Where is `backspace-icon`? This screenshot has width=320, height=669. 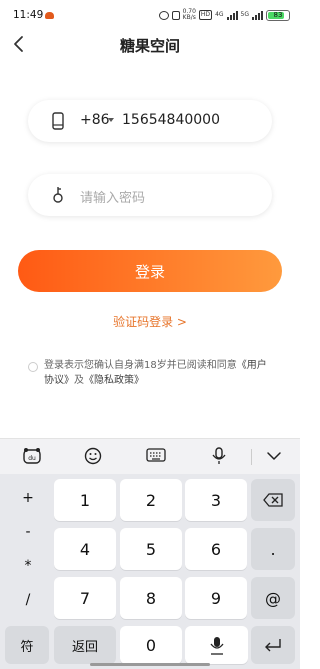 backspace-icon is located at coordinates (273, 500).